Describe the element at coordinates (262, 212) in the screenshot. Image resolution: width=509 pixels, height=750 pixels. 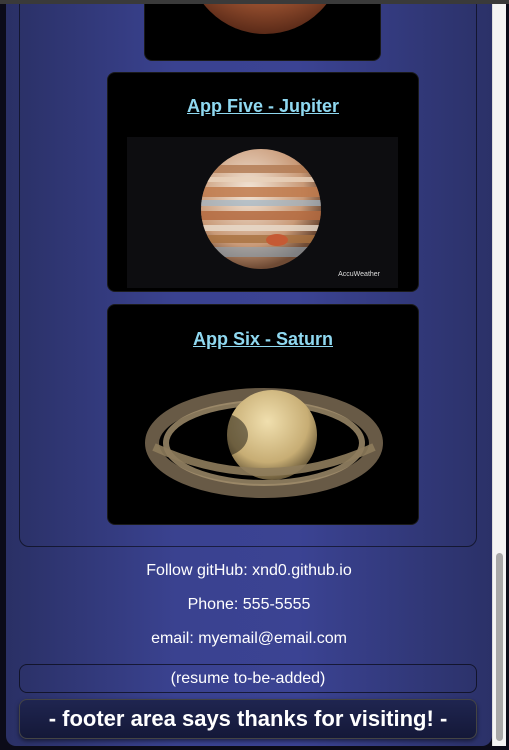
I see `jupiter-image: AccuWeather` at that location.